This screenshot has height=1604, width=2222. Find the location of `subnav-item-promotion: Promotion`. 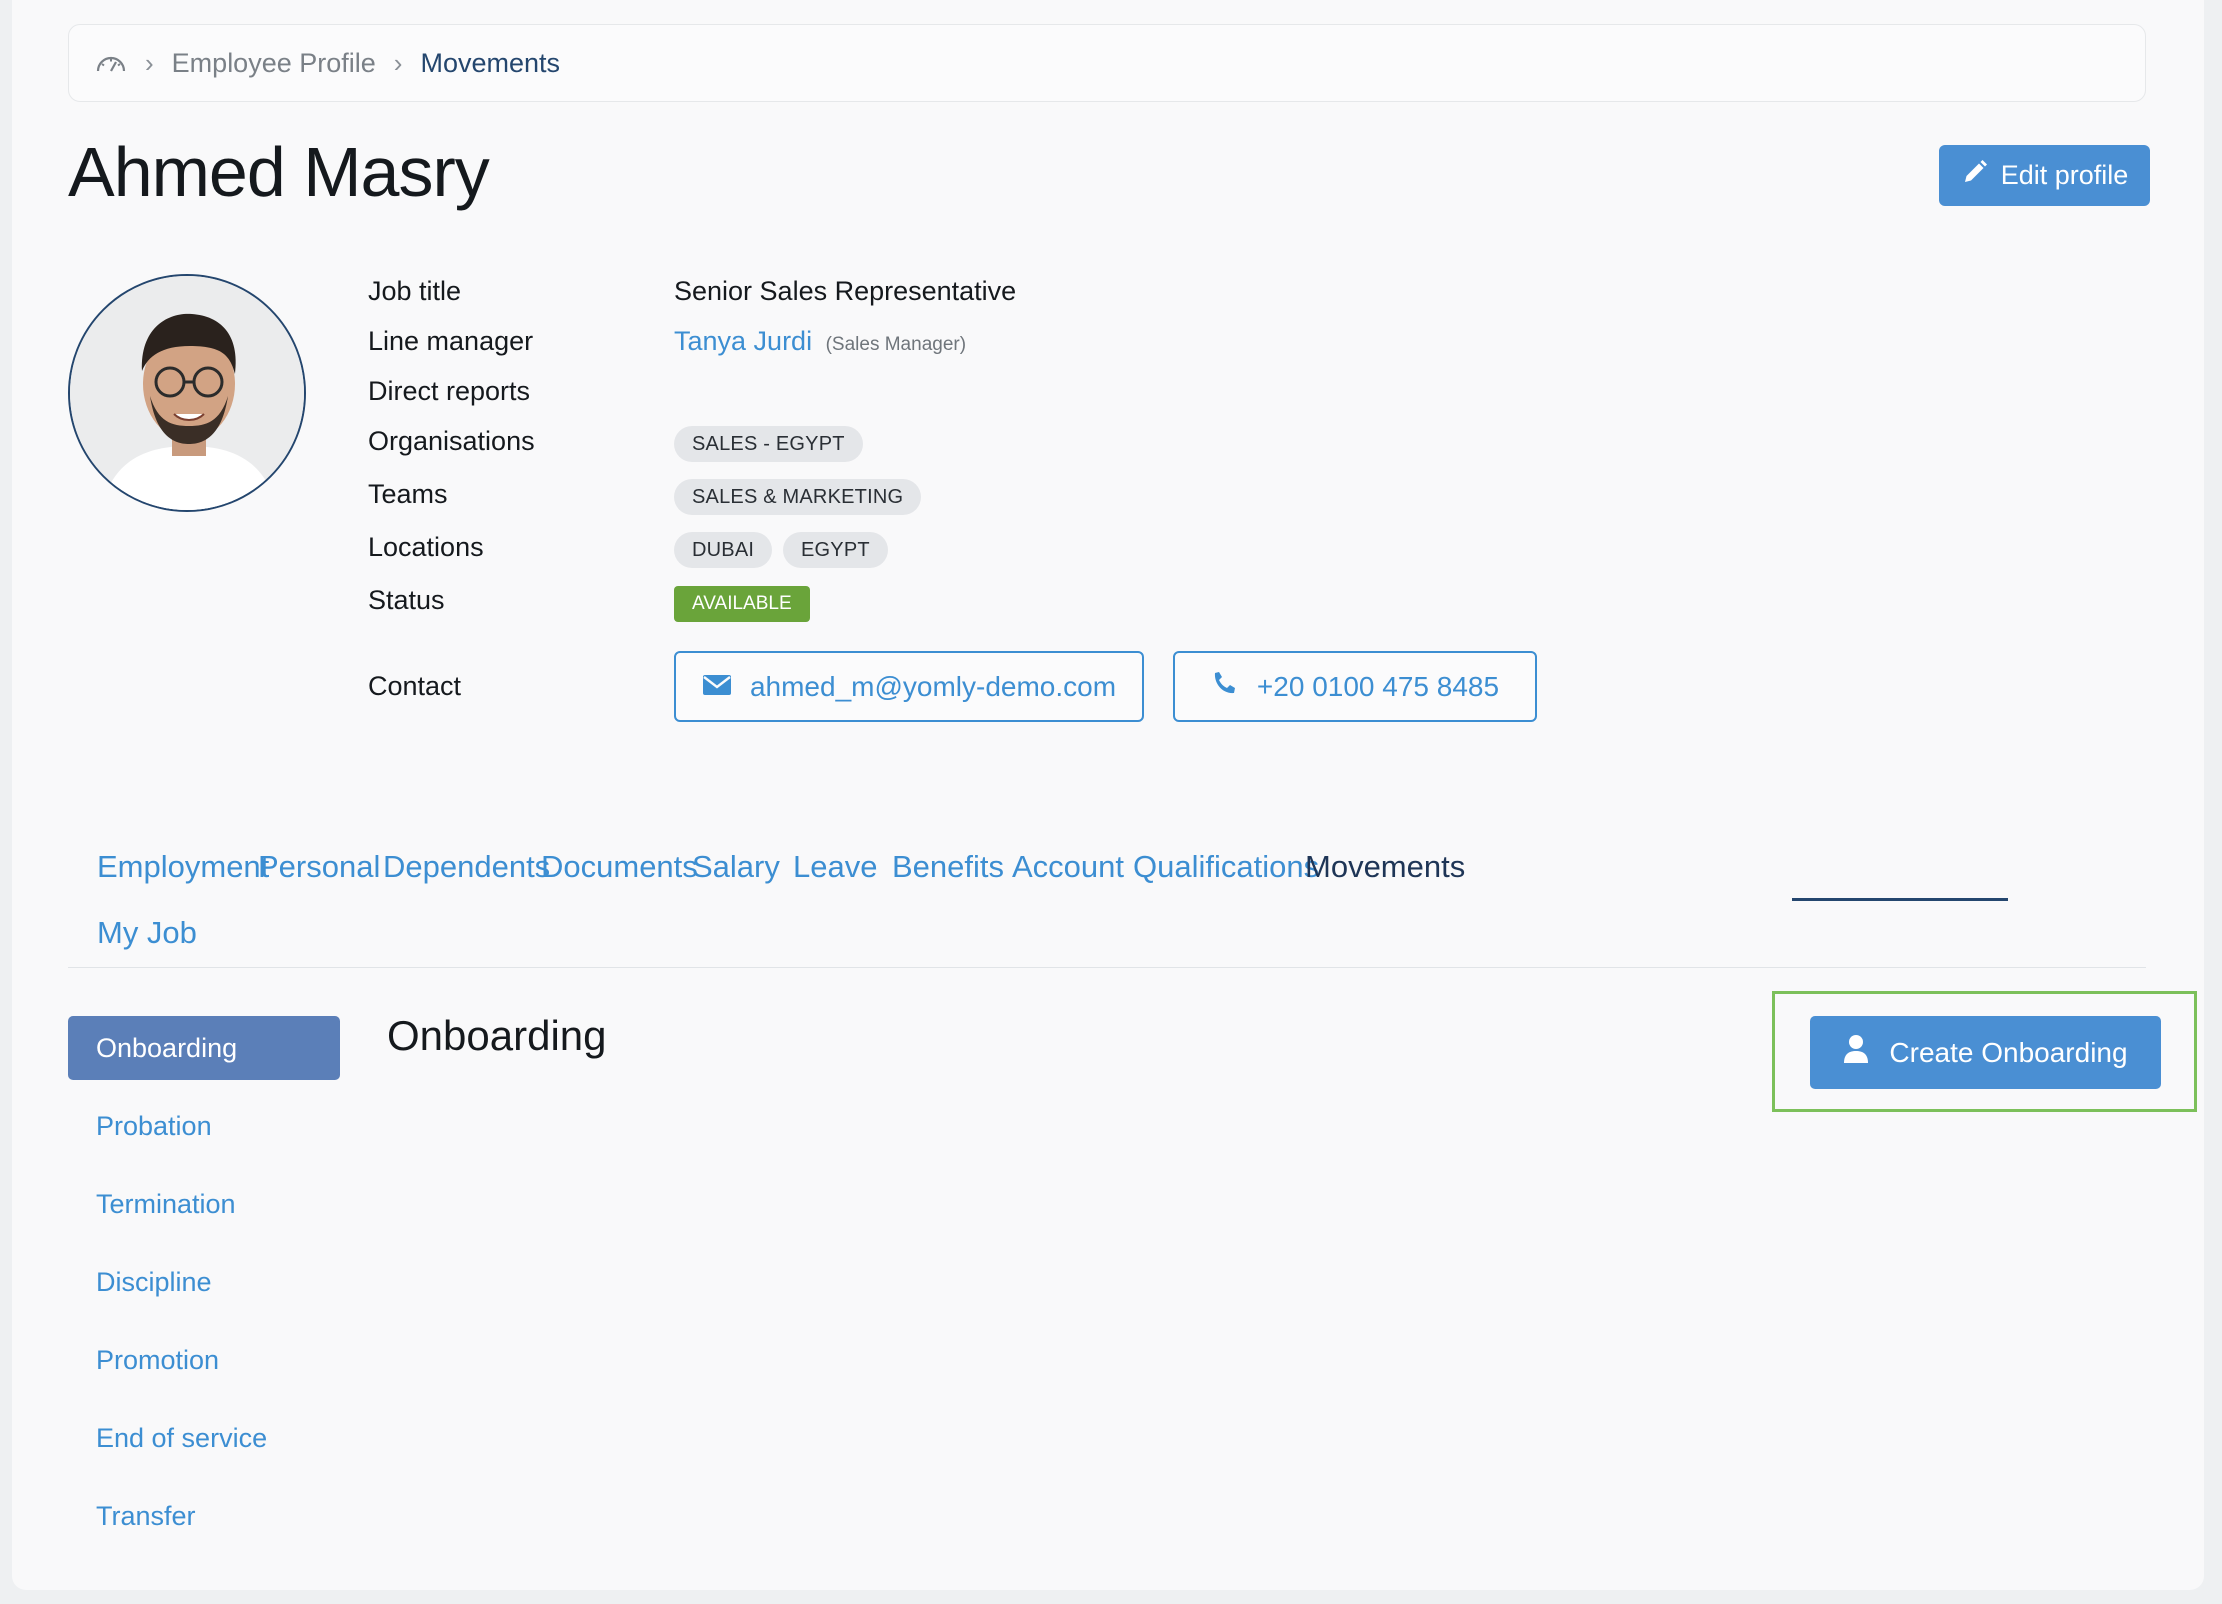

subnav-item-promotion: Promotion is located at coordinates (157, 1360).